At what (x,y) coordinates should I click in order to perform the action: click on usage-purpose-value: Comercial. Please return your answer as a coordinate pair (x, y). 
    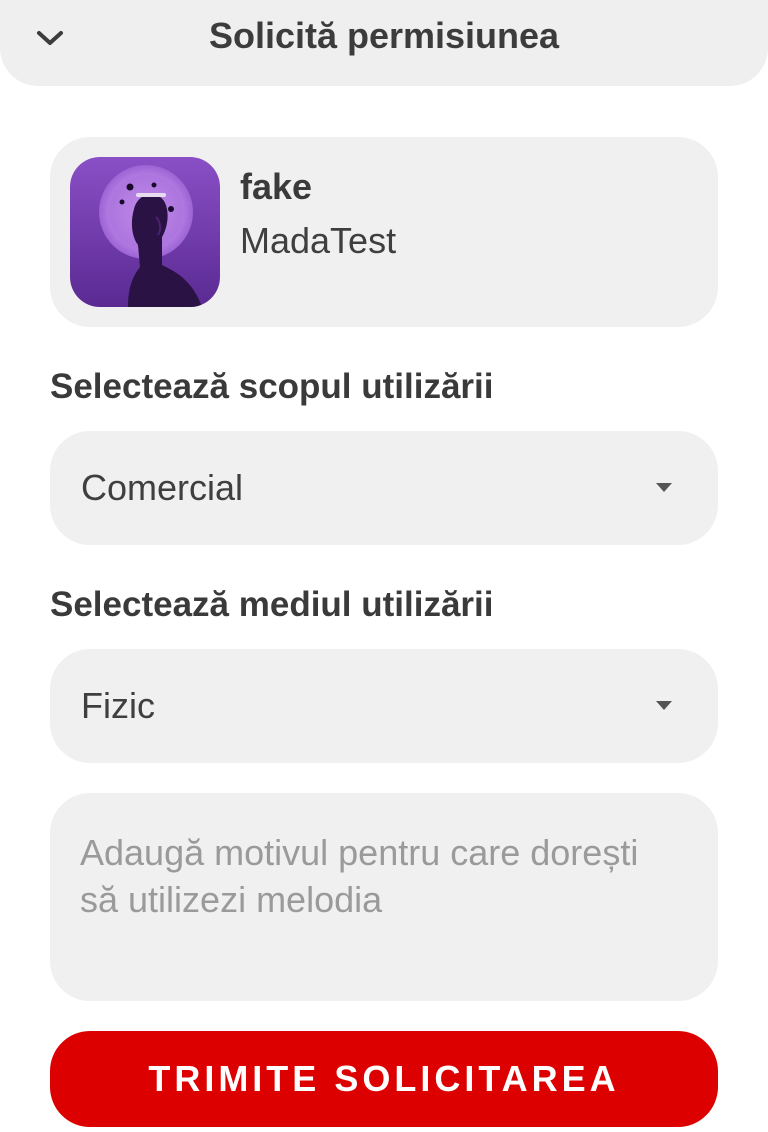
    Looking at the image, I should click on (162, 487).